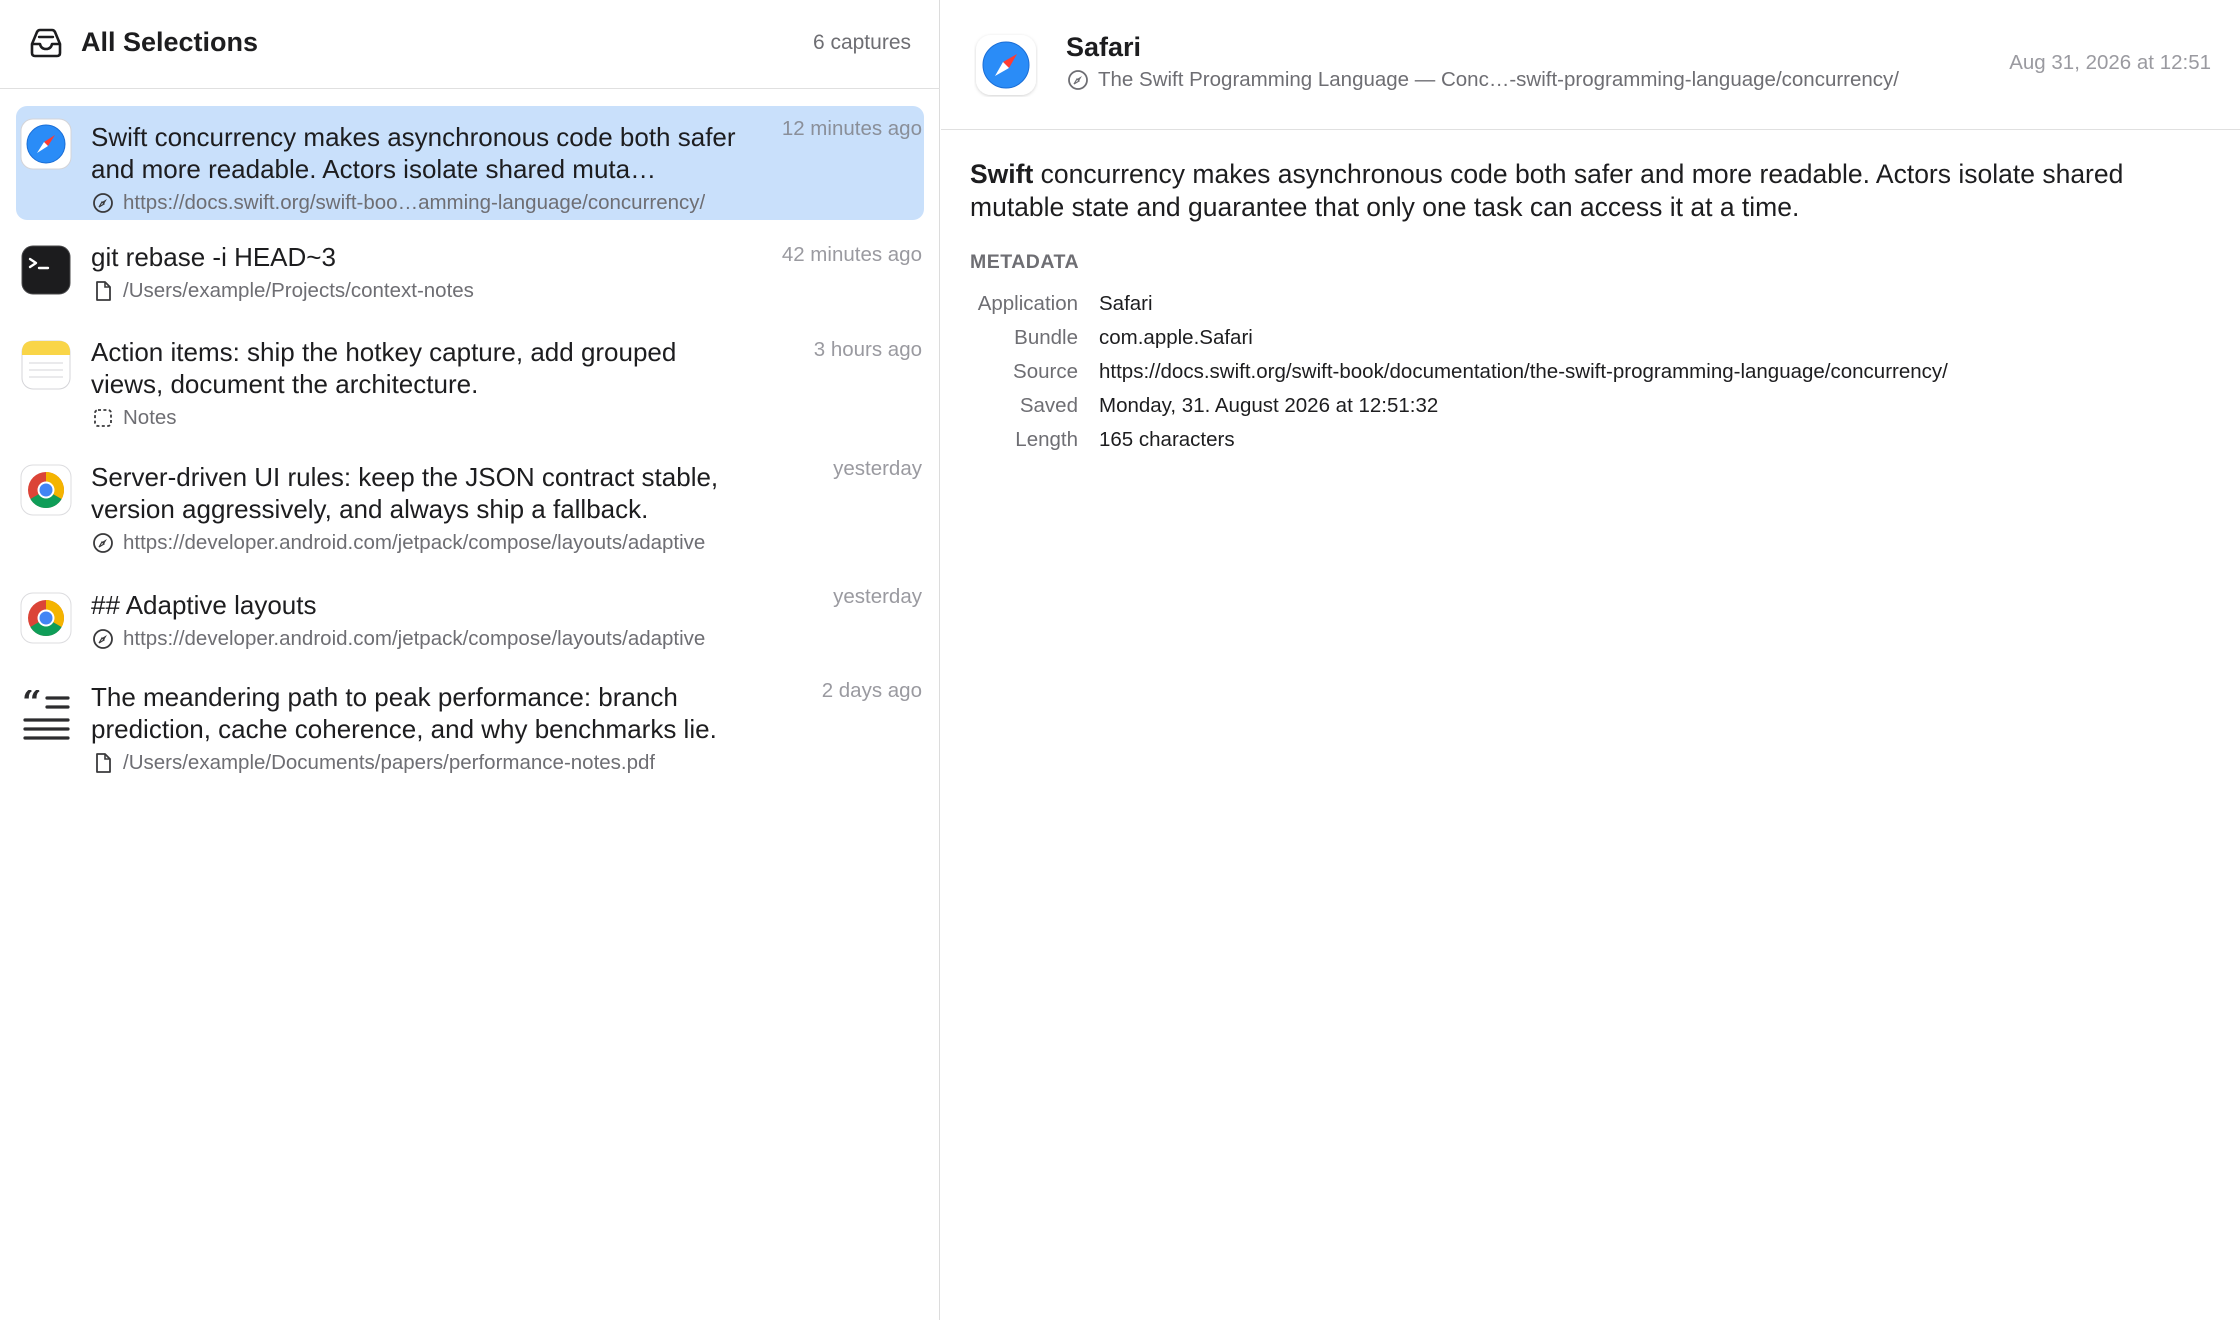 The image size is (2240, 1320). Describe the element at coordinates (46, 270) in the screenshot. I see `terminal-icon` at that location.